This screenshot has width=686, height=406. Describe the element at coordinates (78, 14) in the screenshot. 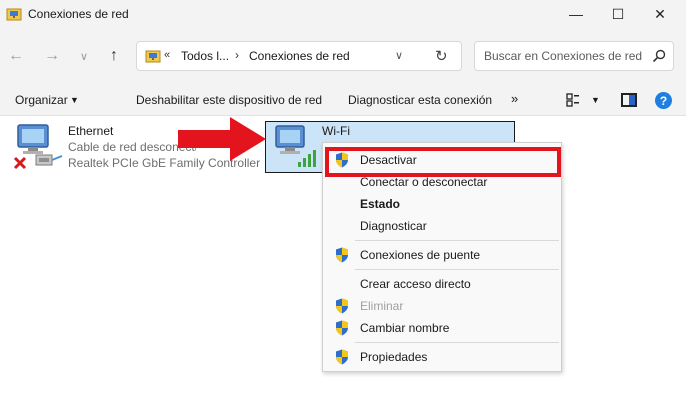

I see `window-title: Conexiones de red` at that location.